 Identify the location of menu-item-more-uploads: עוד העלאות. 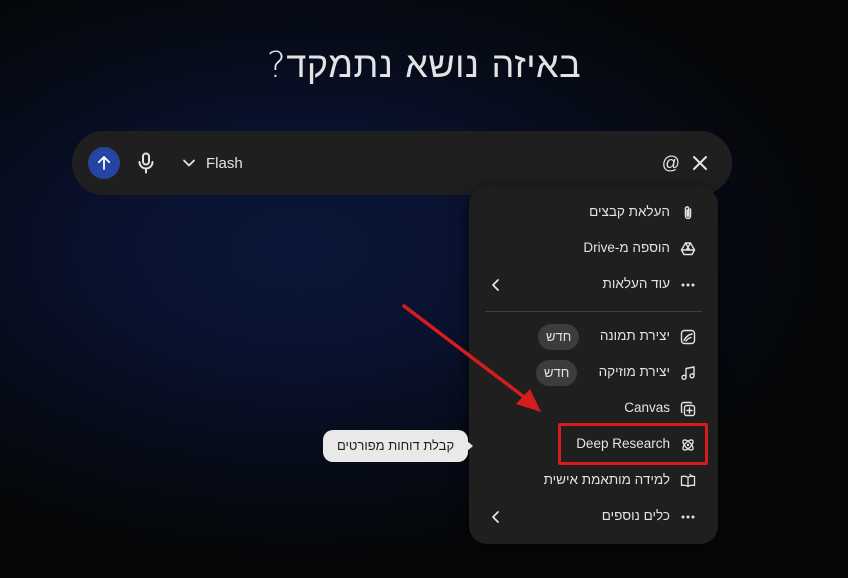
(593, 285).